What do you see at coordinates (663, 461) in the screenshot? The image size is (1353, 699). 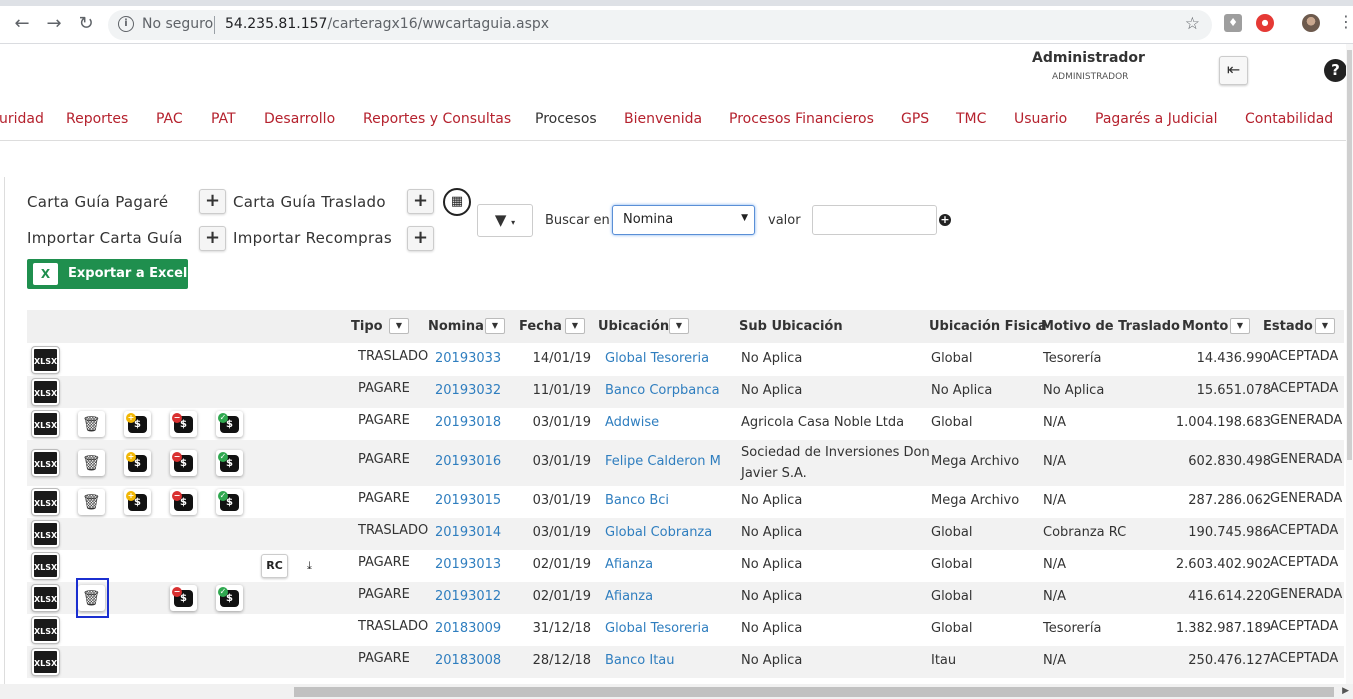 I see `cell-ubicacion-link: Felipe Calderon M` at bounding box center [663, 461].